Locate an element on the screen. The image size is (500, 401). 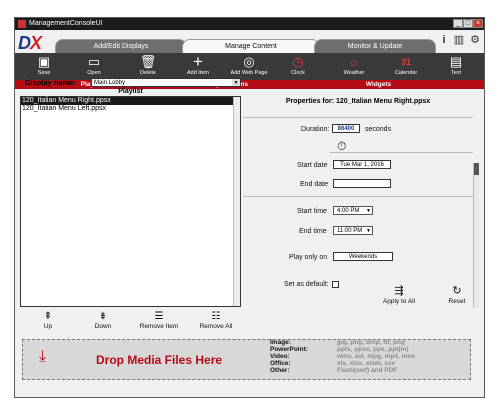
end-time-select: 11:00 PM ▼ is located at coordinates (353, 230).